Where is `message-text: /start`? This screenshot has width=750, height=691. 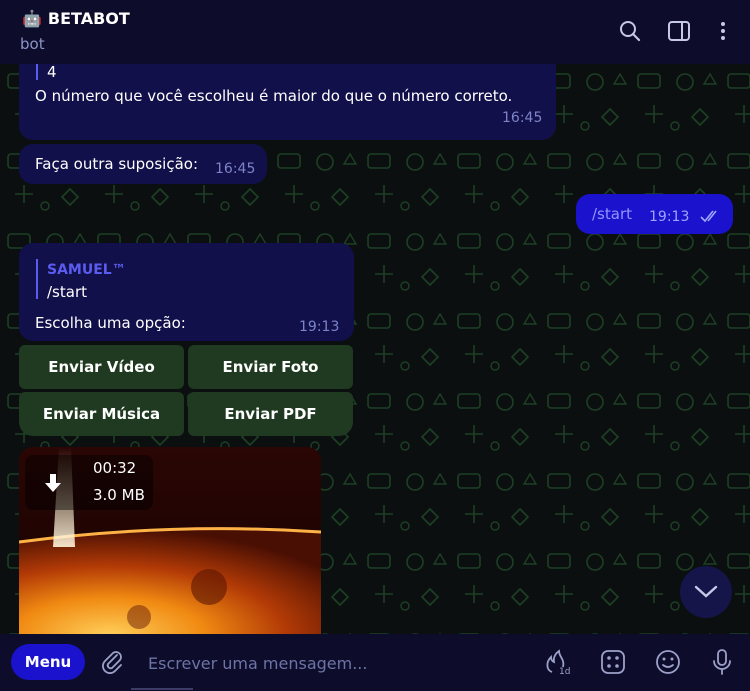 message-text: /start is located at coordinates (612, 214).